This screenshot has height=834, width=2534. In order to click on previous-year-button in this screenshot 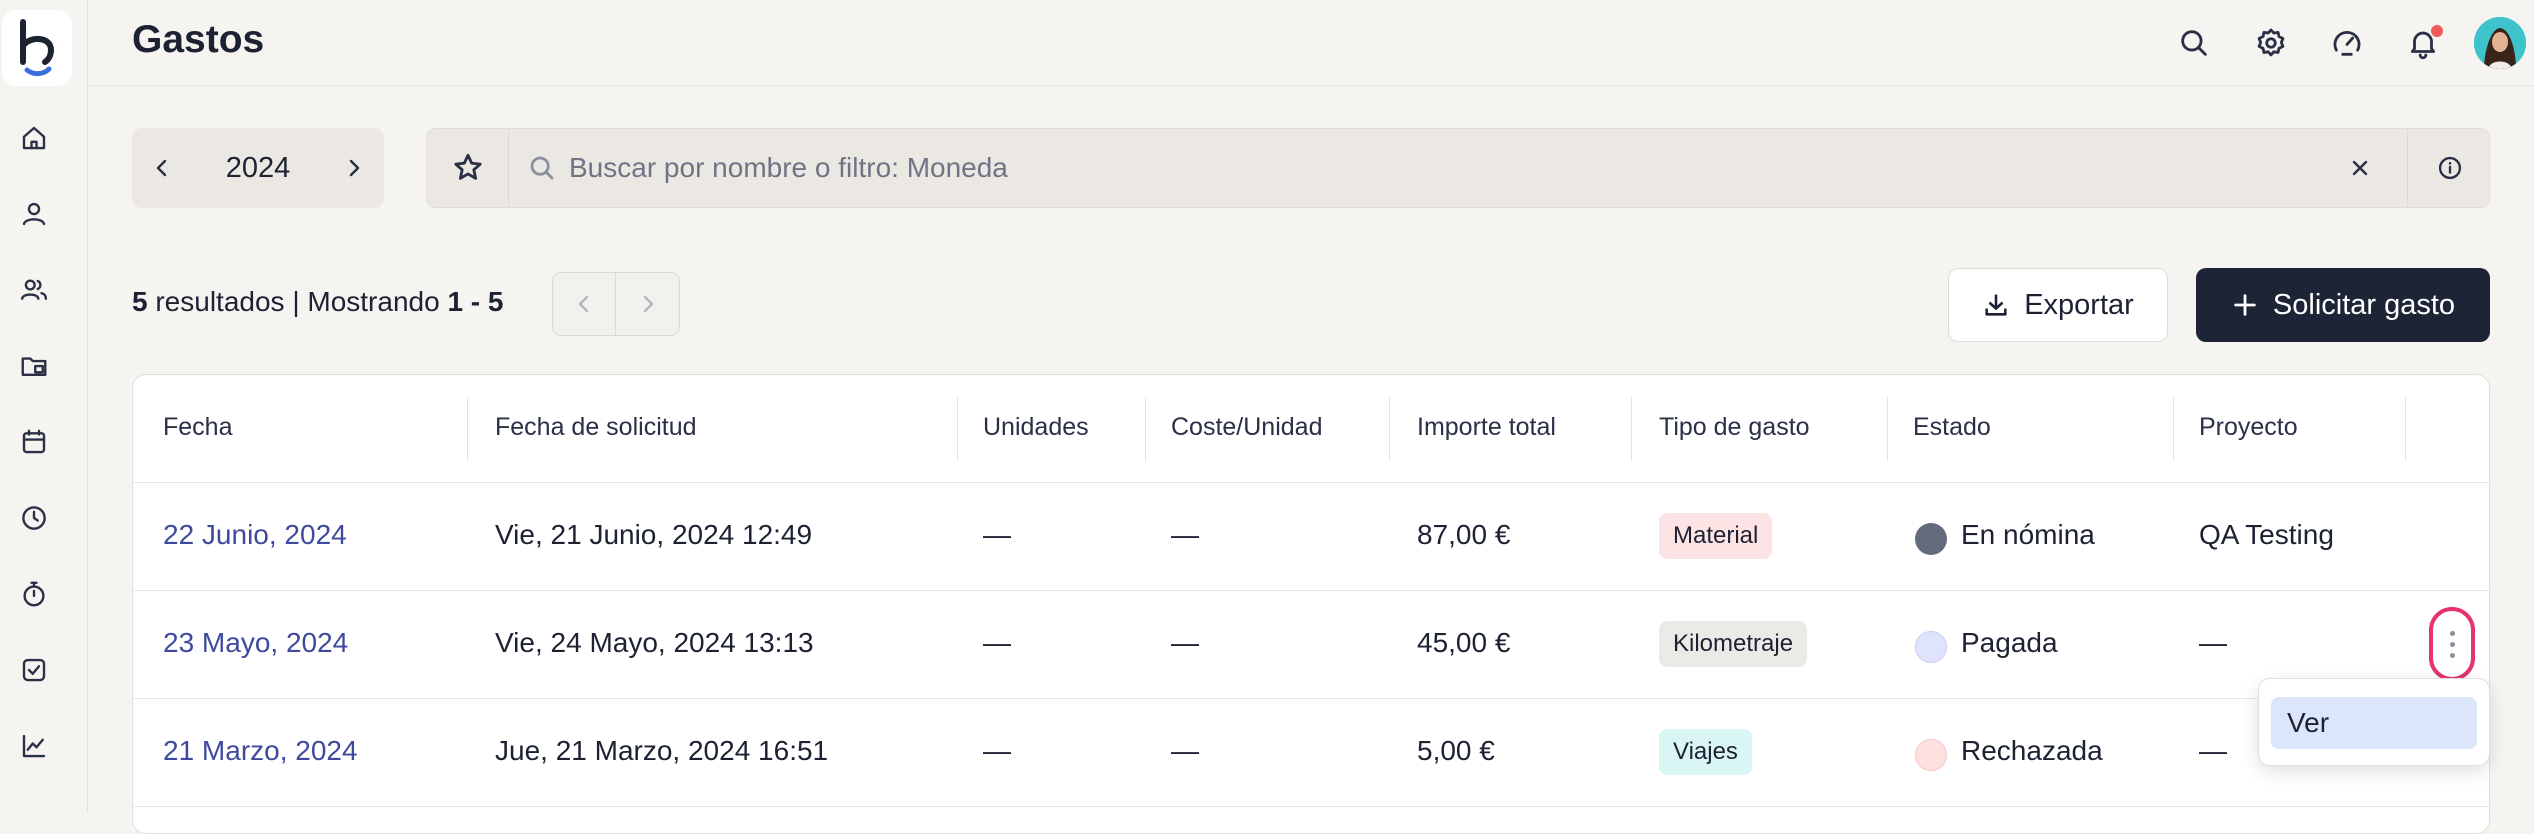, I will do `click(162, 168)`.